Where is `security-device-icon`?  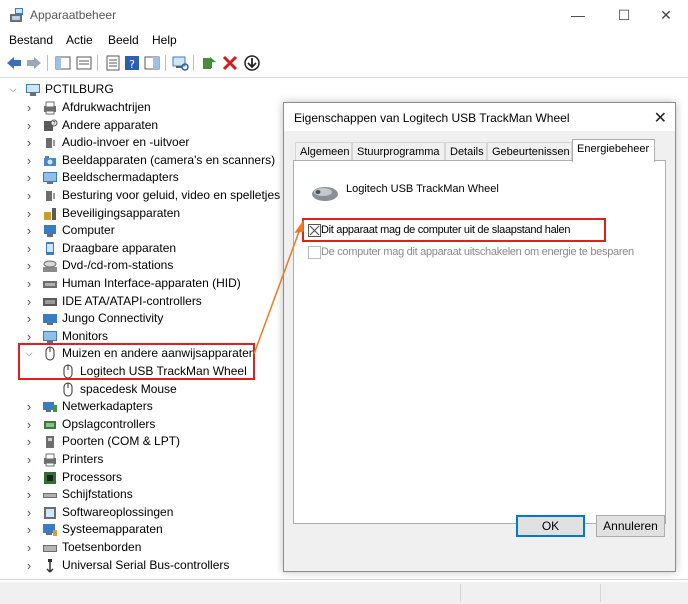 security-device-icon is located at coordinates (50, 213).